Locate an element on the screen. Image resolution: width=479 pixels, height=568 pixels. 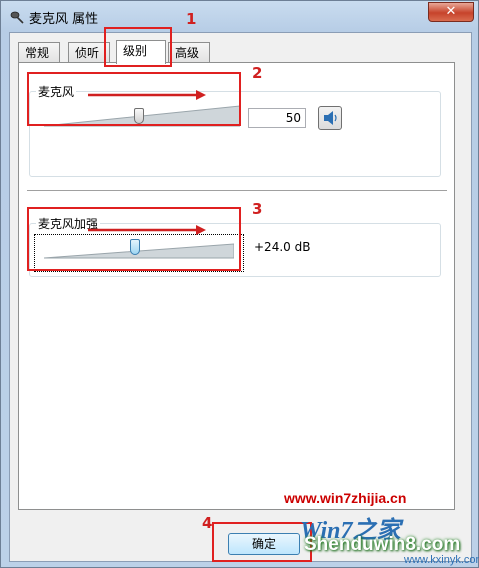
annotation-number-3: 3 is located at coordinates (257, 209).